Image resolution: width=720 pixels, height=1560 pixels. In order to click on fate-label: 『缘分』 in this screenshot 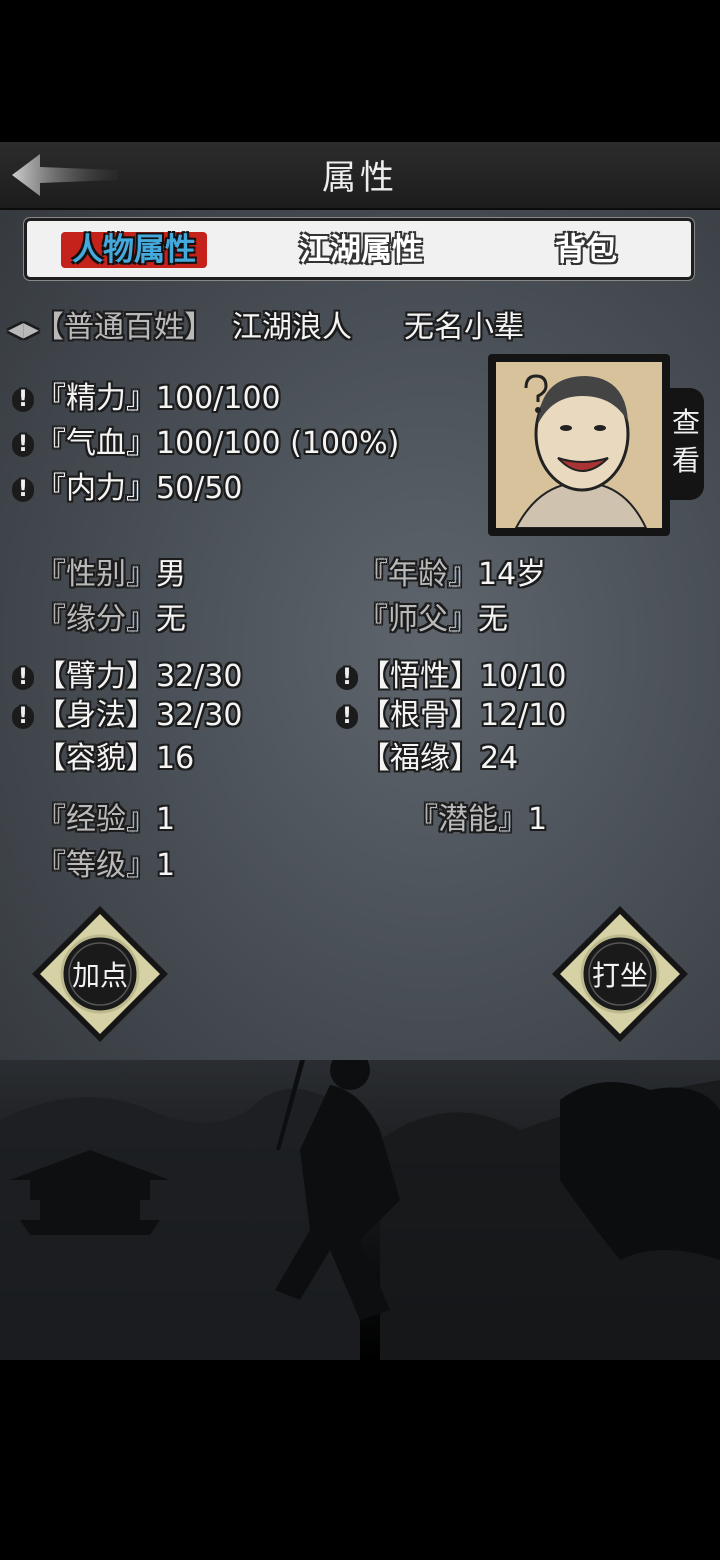, I will do `click(96, 619)`.